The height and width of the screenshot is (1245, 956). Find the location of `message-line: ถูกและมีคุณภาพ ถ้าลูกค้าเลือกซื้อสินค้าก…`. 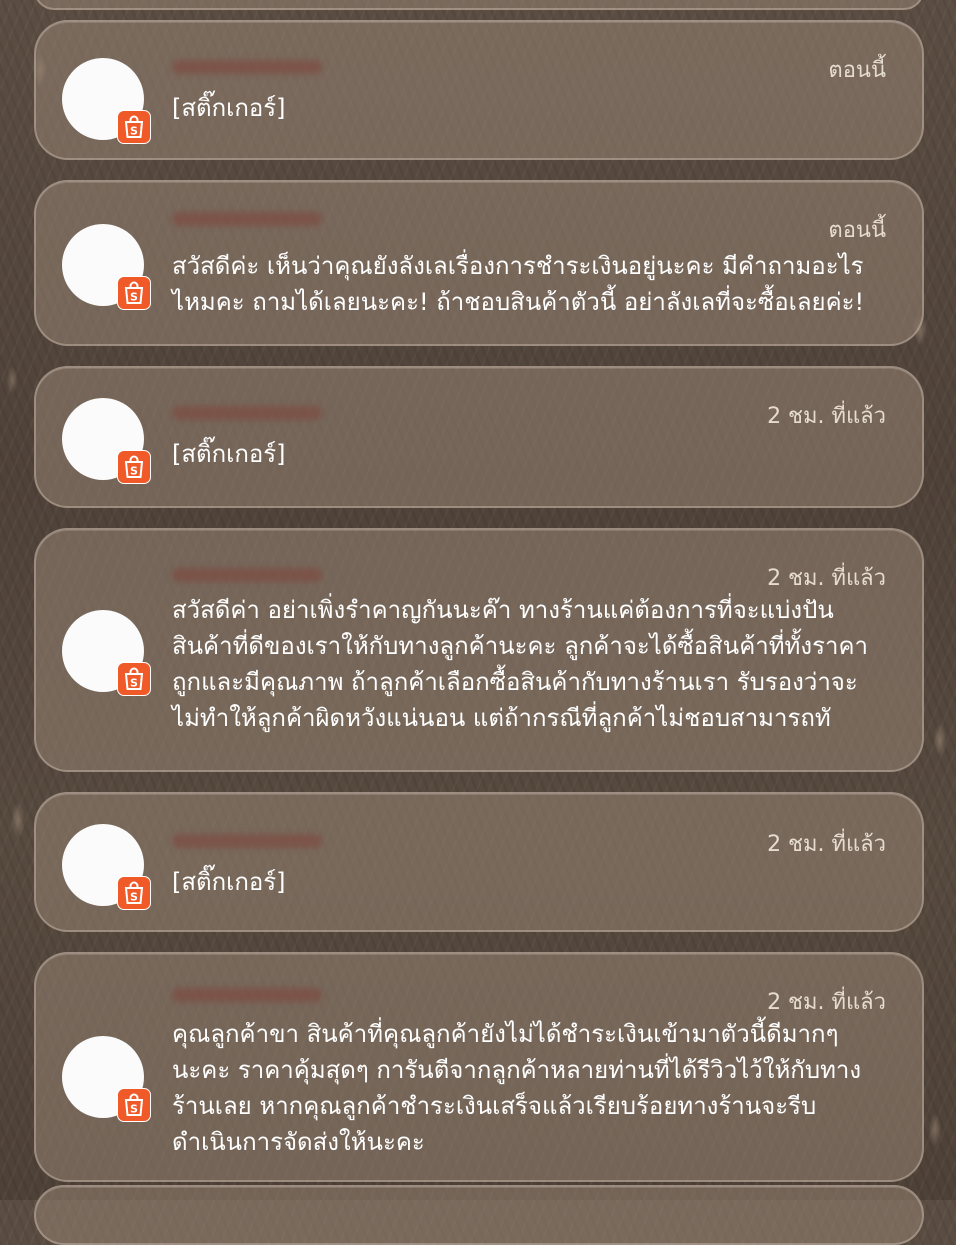

message-line: ถูกและมีคุณภาพ ถ้าลูกค้าเลือกซื้อสินค้าก… is located at coordinates (515, 682).